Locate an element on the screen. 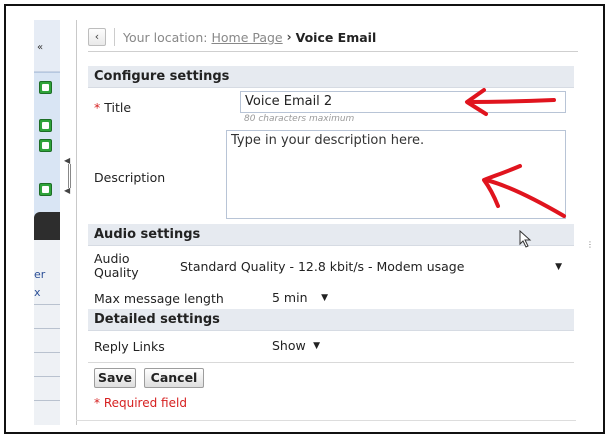 The height and width of the screenshot is (438, 610). save-button: Save is located at coordinates (115, 378).